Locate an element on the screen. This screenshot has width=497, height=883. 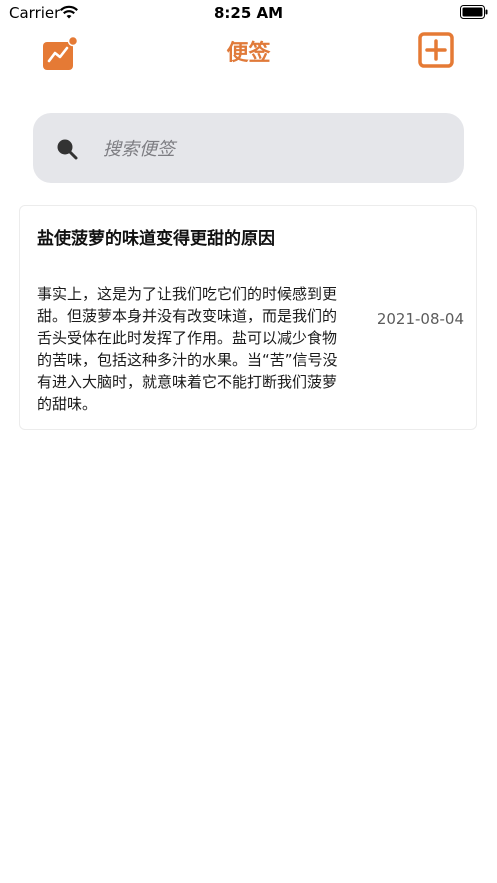
battery-icon is located at coordinates (474, 12).